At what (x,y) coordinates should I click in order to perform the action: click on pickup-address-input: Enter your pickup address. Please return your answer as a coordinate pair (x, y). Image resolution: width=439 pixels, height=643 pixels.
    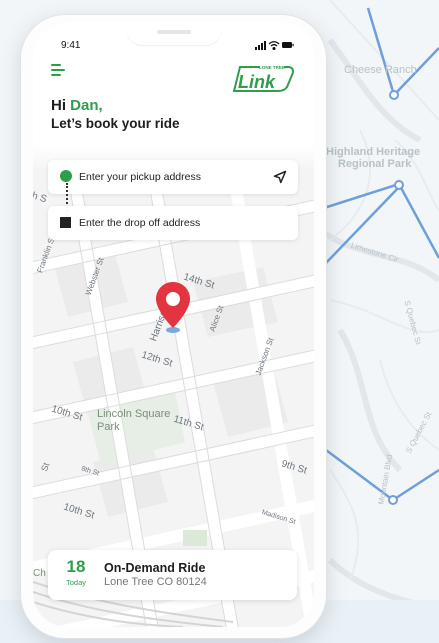
    Looking at the image, I should click on (173, 177).